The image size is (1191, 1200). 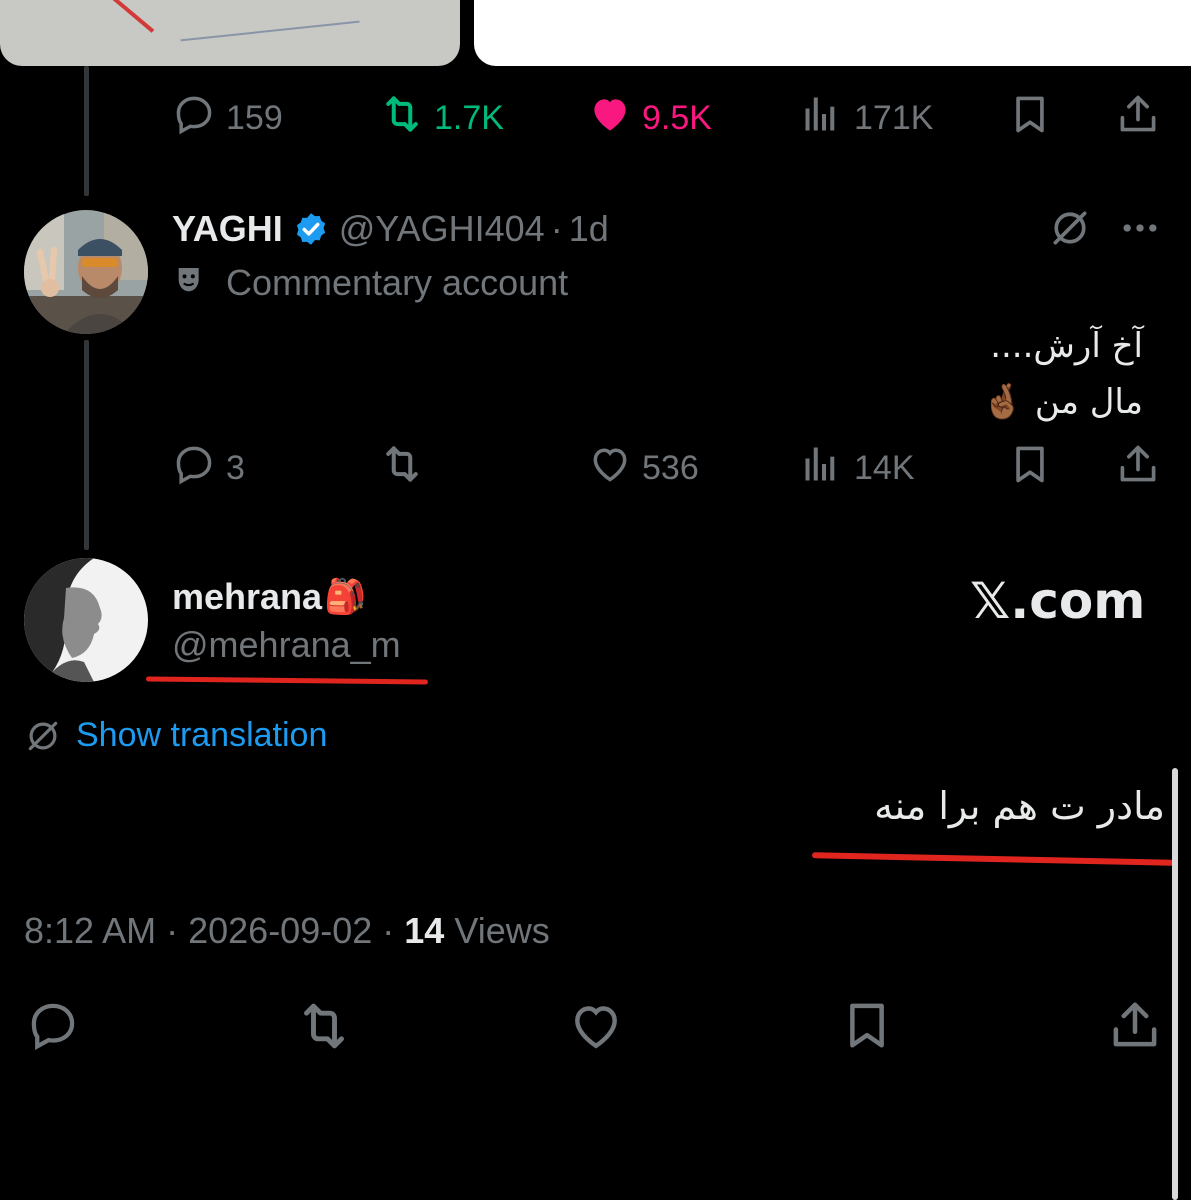 What do you see at coordinates (254, 118) in the screenshot?
I see `reply-count: 159` at bounding box center [254, 118].